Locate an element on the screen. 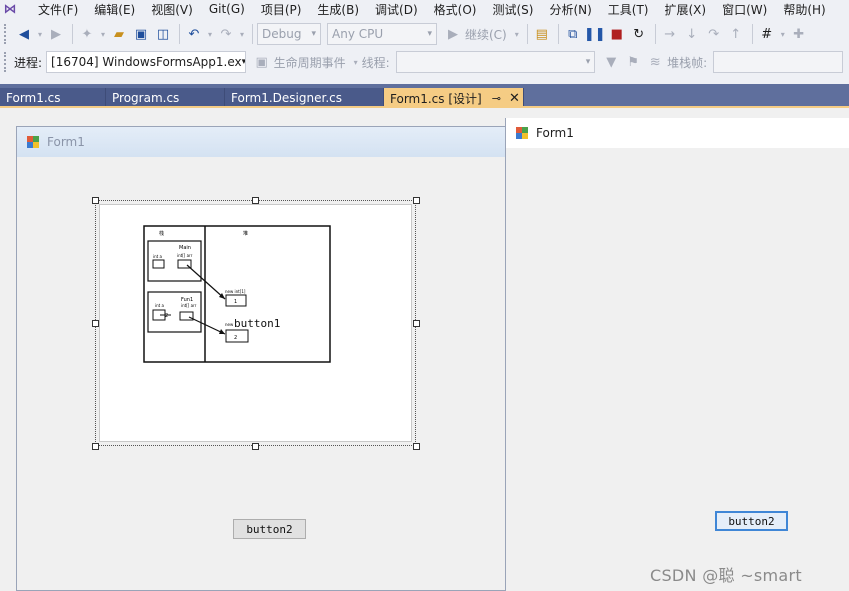 Image resolution: width=849 pixels, height=591 pixels. new-project-icon: ✦ is located at coordinates (87, 34).